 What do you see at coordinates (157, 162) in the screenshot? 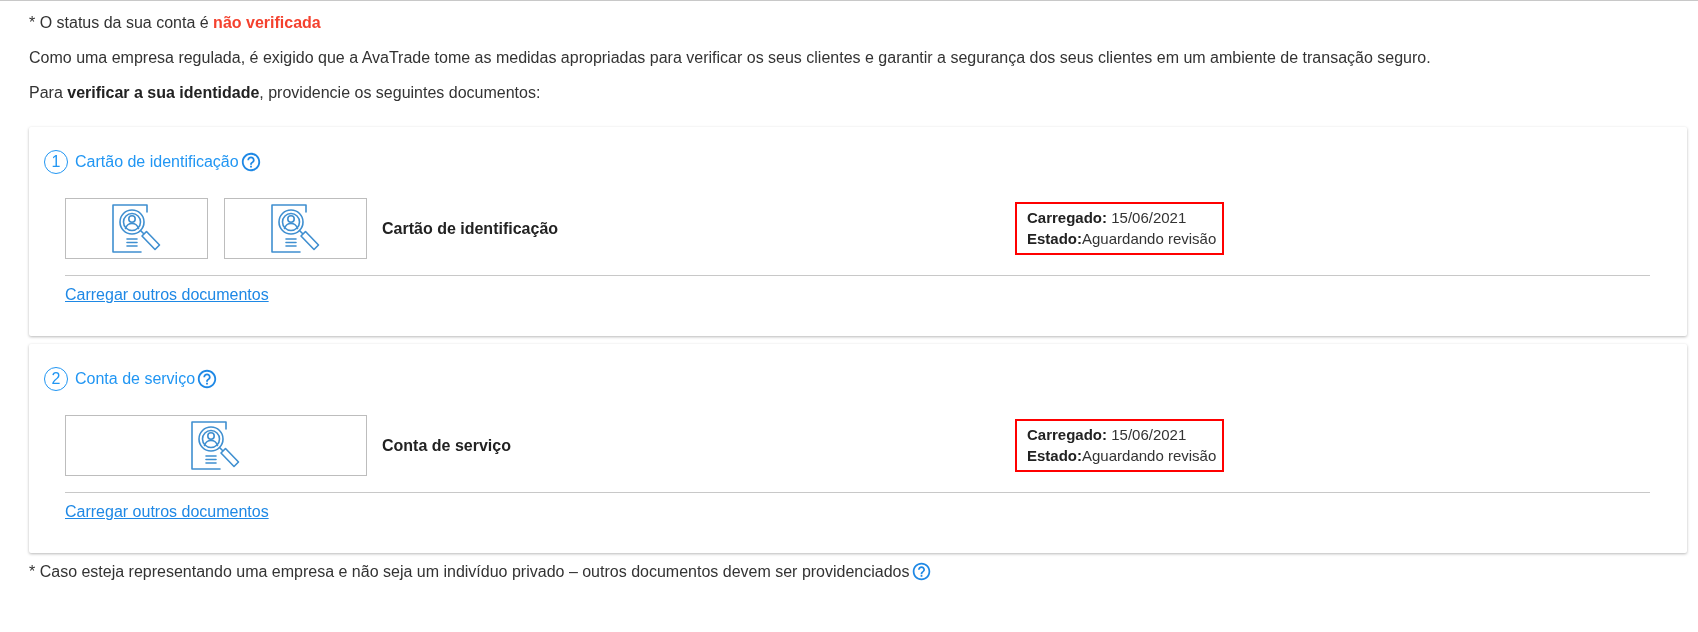
I see `section-title: Cartão de identificação` at bounding box center [157, 162].